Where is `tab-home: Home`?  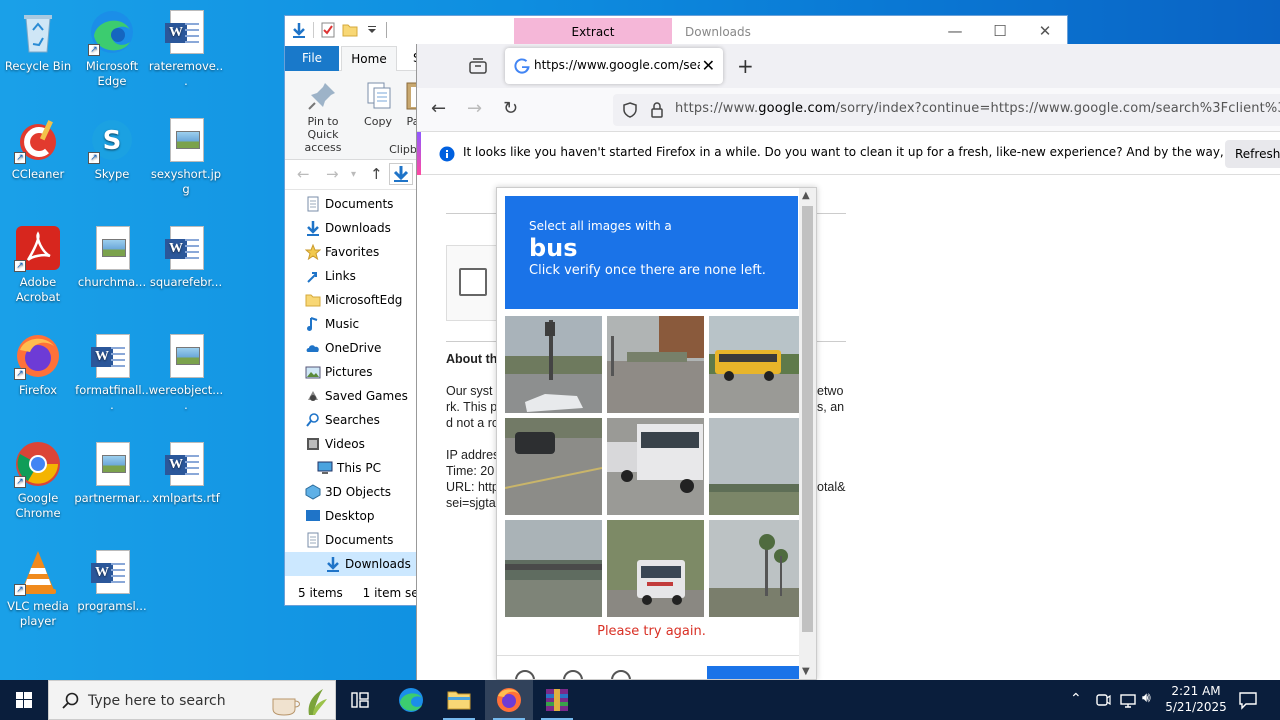 tab-home: Home is located at coordinates (369, 59).